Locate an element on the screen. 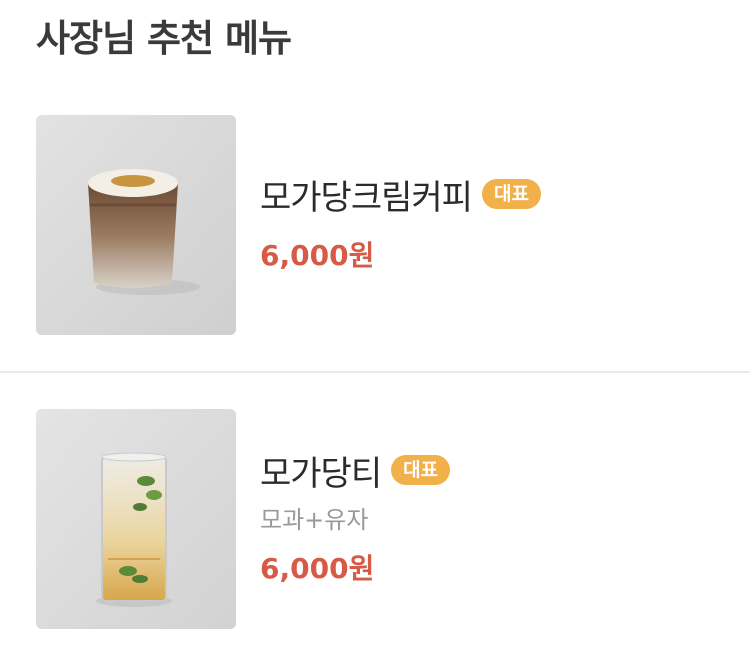 This screenshot has width=750, height=664. menu-item-name: 모가당크림커피 is located at coordinates (366, 197).